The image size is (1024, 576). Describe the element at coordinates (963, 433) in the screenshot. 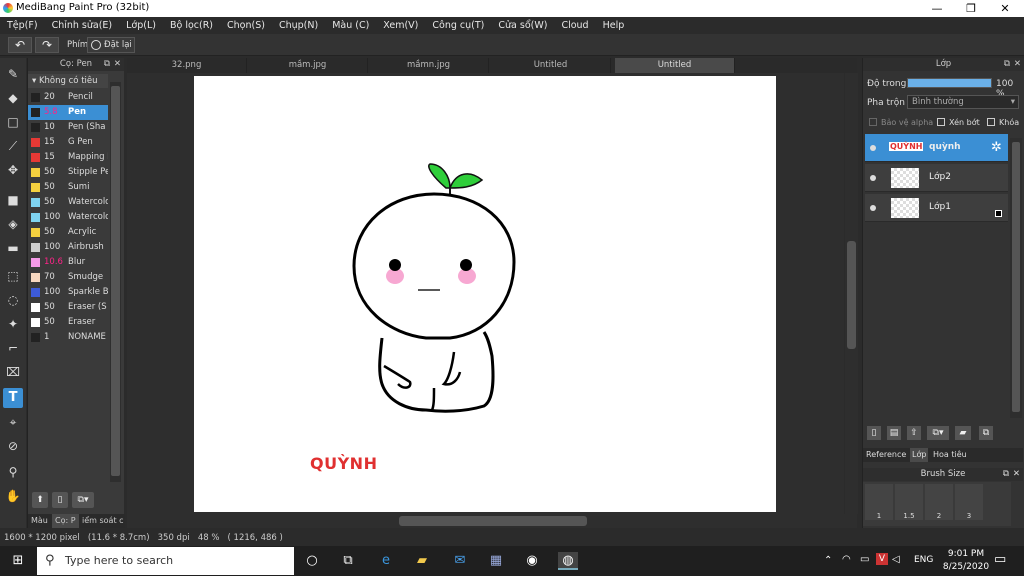

I see `folder-icon: ▰` at that location.